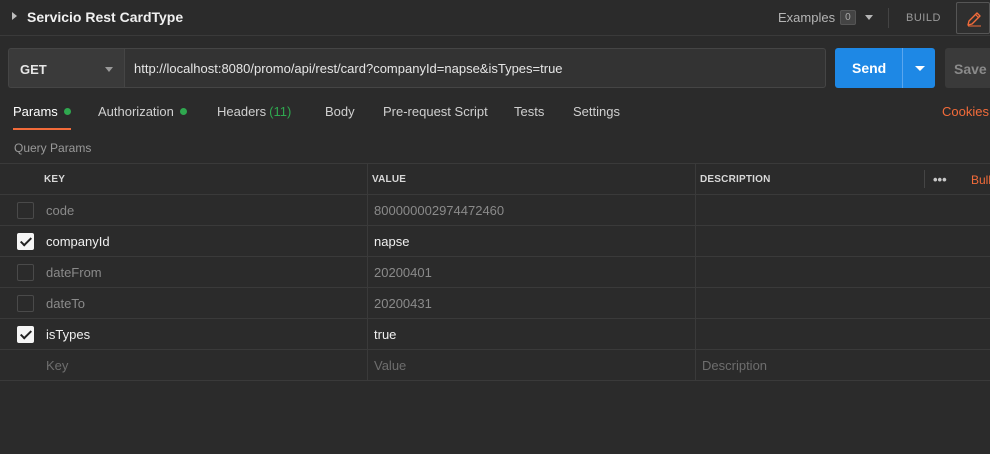 Image resolution: width=990 pixels, height=454 pixels. Describe the element at coordinates (78, 241) in the screenshot. I see `param-key: companyId` at that location.